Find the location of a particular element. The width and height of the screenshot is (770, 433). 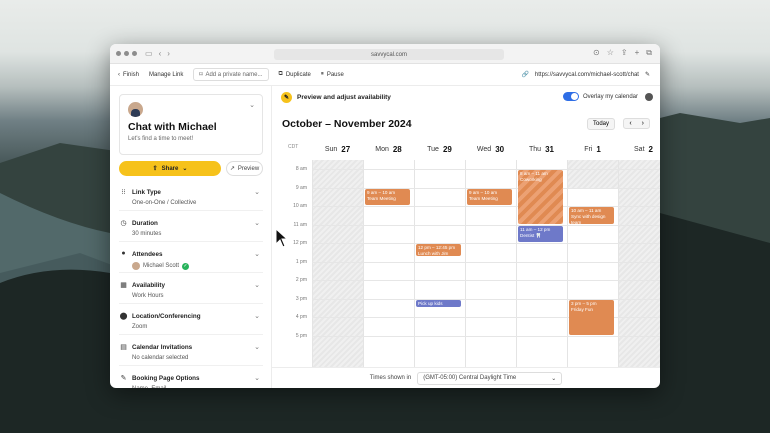

section-value-text: One-on-One / Collective is located at coordinates (164, 203).